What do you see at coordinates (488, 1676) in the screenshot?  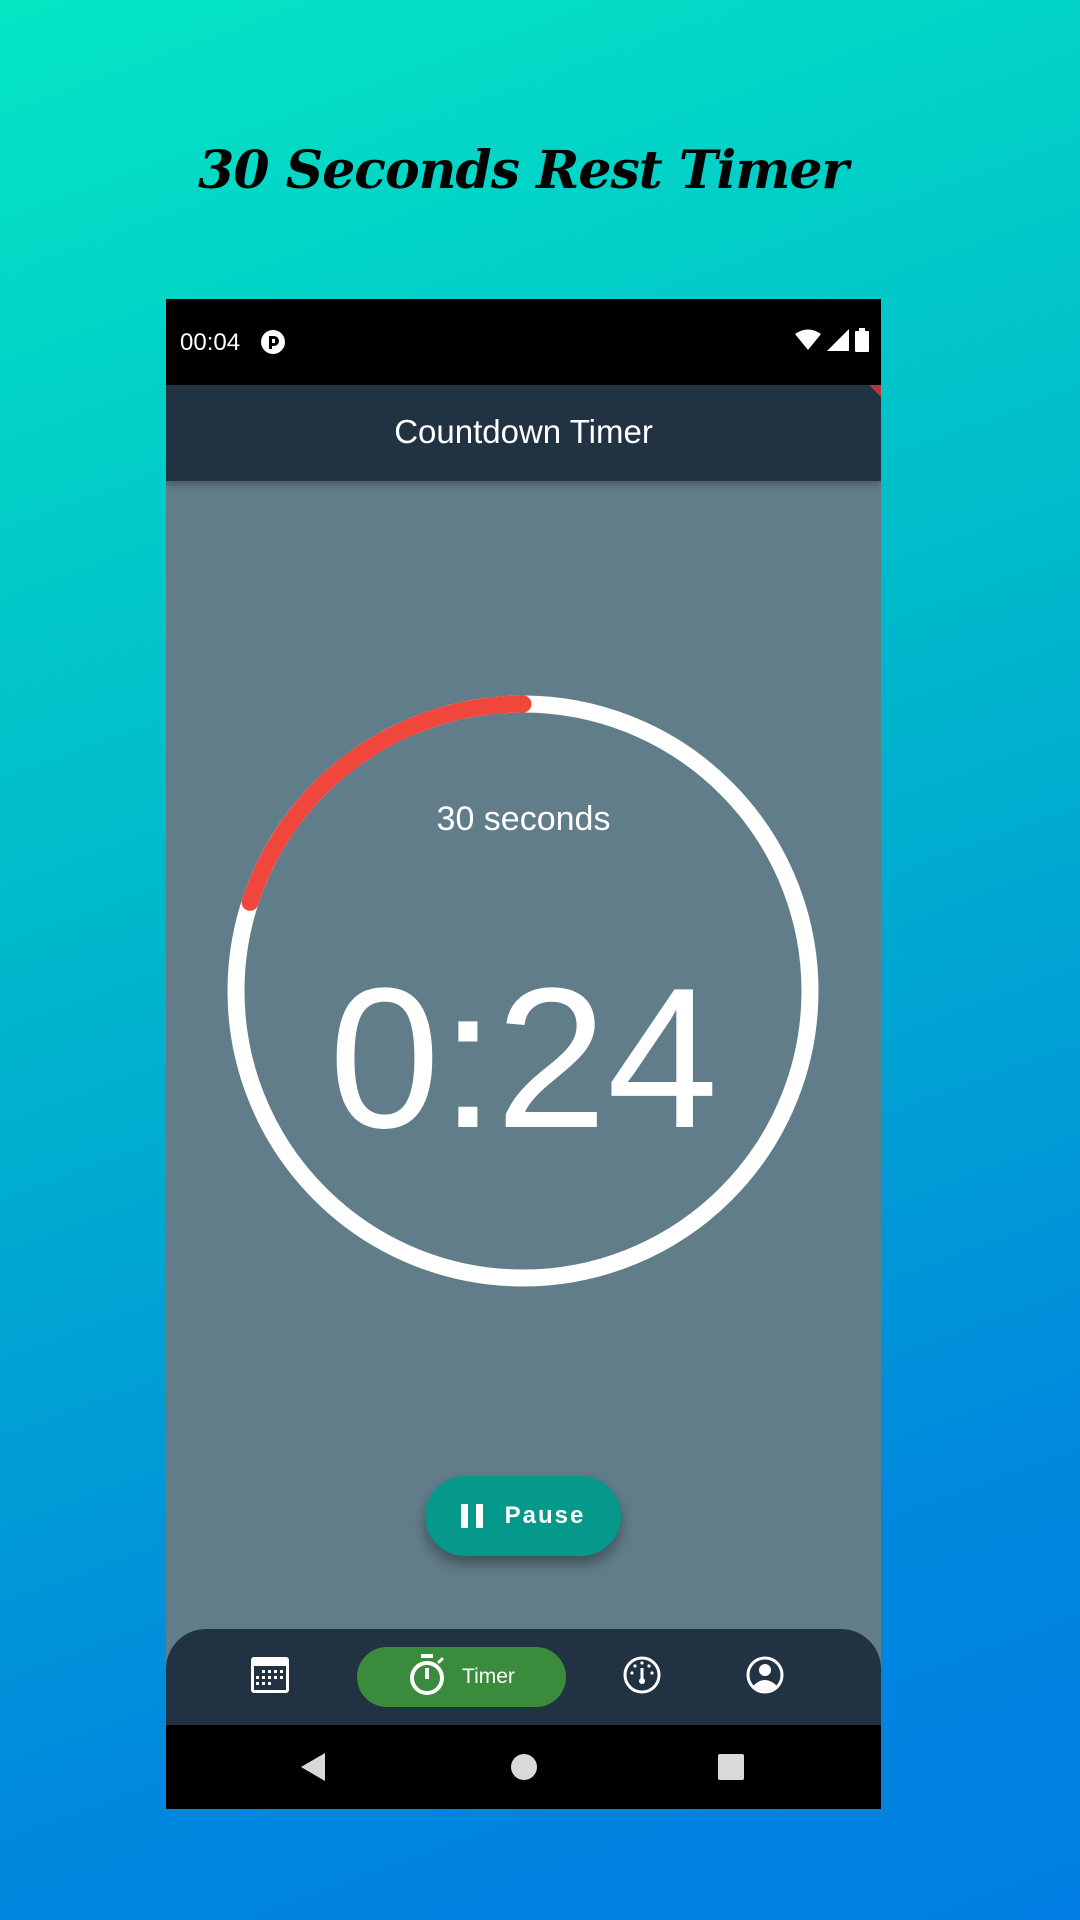 I see `nav-item-timer-label: Timer` at bounding box center [488, 1676].